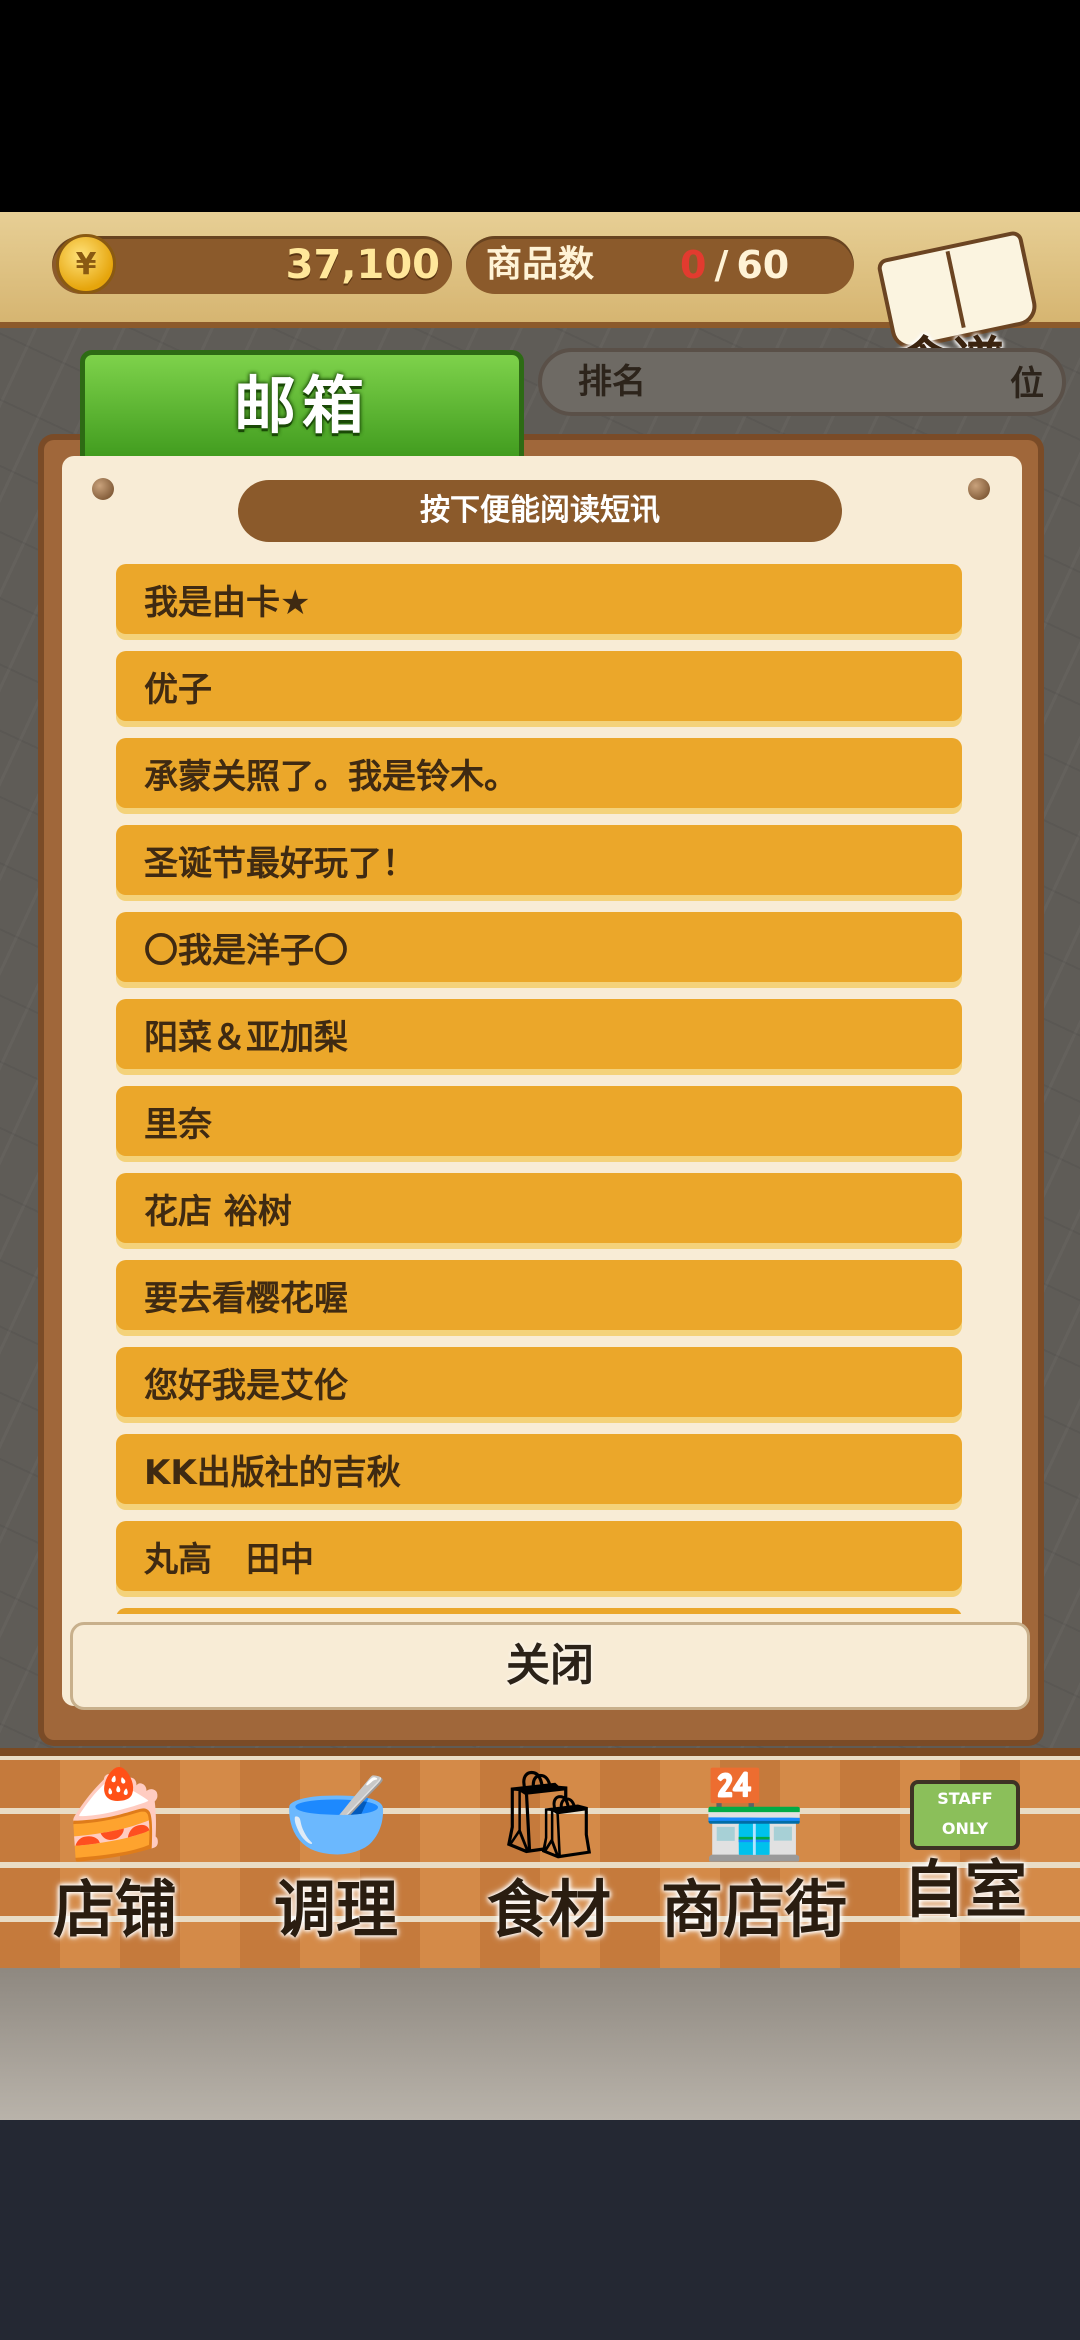  What do you see at coordinates (539, 860) in the screenshot?
I see `message-item: 圣诞节最好玩了！` at bounding box center [539, 860].